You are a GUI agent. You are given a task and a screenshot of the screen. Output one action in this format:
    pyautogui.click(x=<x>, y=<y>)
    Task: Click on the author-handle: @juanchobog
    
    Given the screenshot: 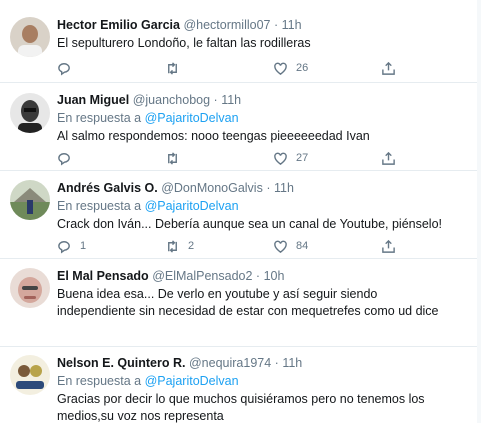 What is the action you would take?
    pyautogui.click(x=171, y=100)
    